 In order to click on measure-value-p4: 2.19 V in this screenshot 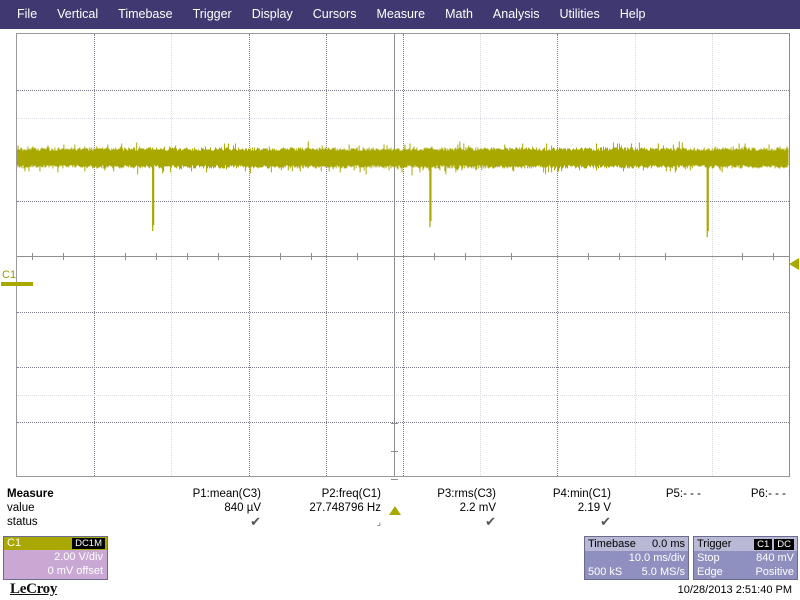, I will do `click(594, 508)`.